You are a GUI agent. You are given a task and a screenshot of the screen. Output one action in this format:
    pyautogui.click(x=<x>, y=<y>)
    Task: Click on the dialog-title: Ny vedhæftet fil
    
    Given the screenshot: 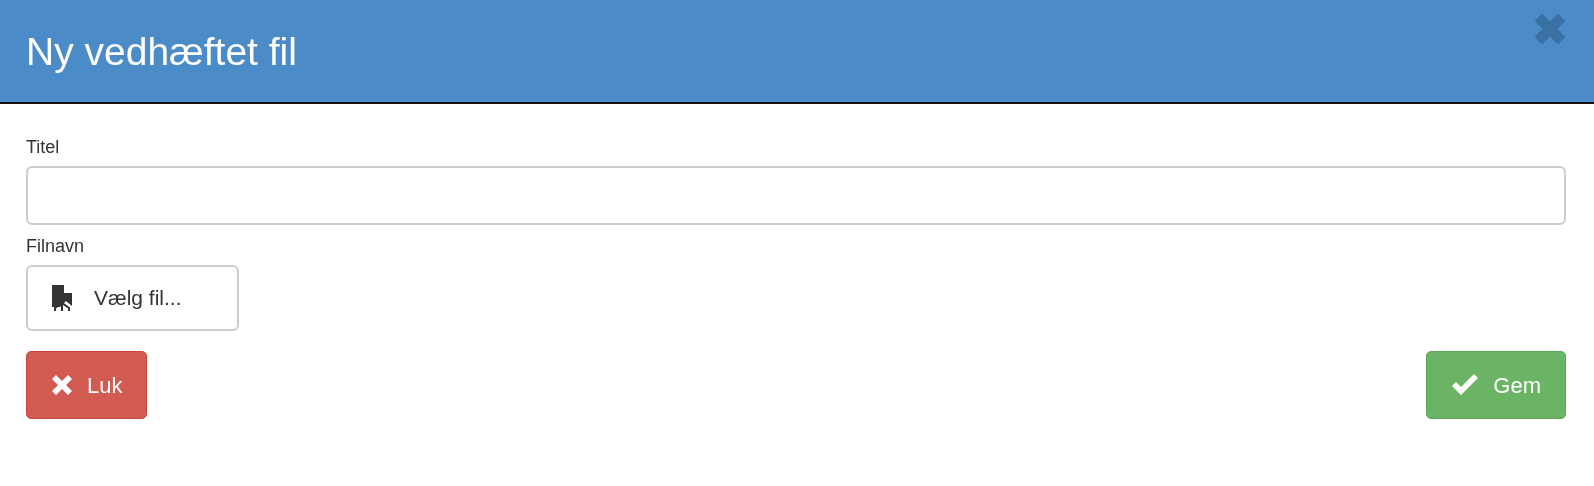 What is the action you would take?
    pyautogui.click(x=161, y=51)
    